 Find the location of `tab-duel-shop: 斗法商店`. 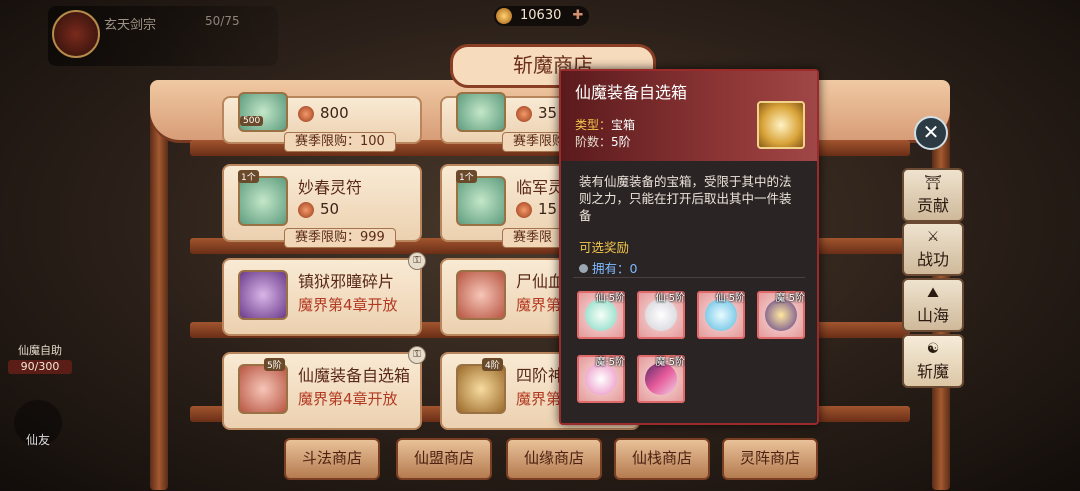

tab-duel-shop: 斗法商店 is located at coordinates (332, 459).